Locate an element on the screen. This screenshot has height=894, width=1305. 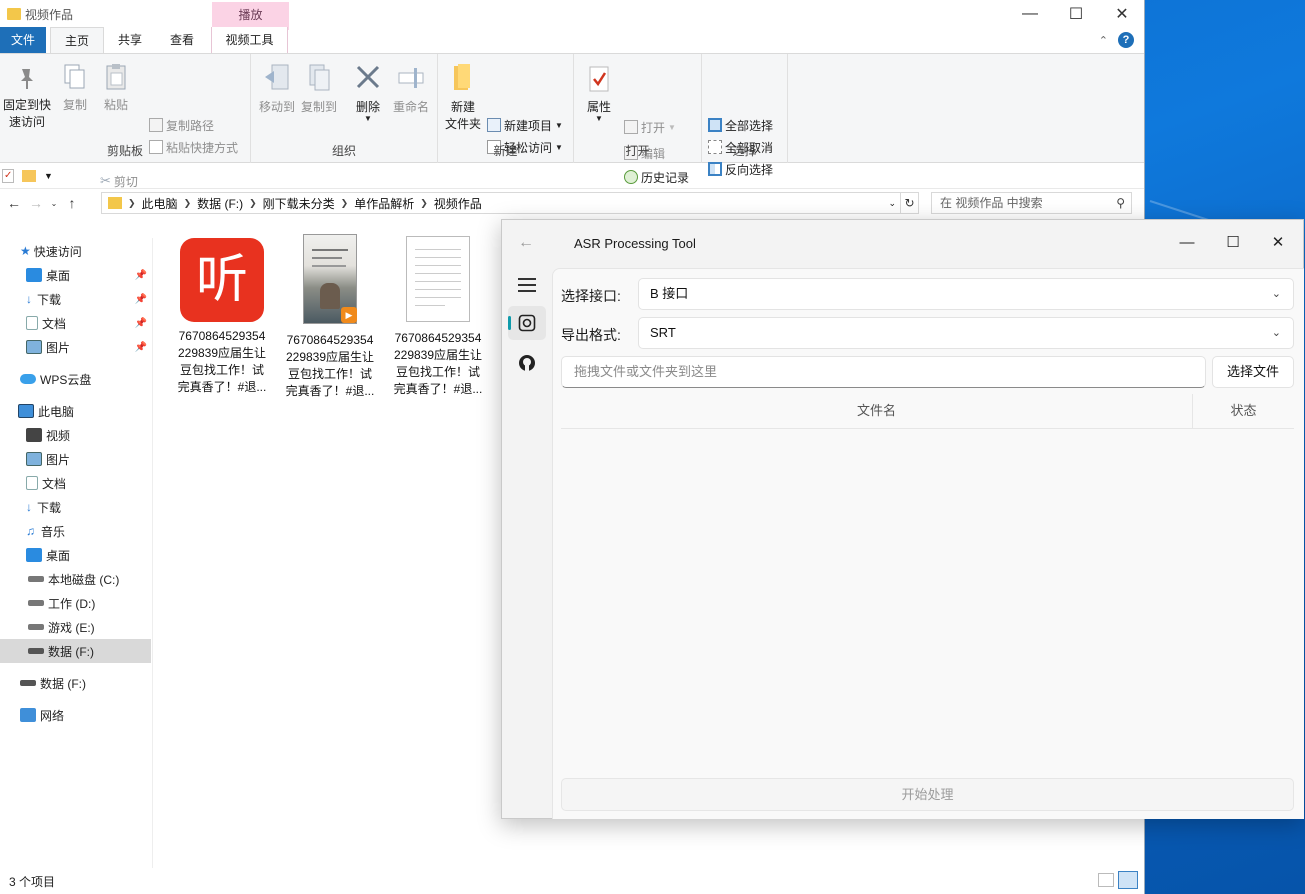
history-button: 历史记录 is located at coordinates (656, 177).